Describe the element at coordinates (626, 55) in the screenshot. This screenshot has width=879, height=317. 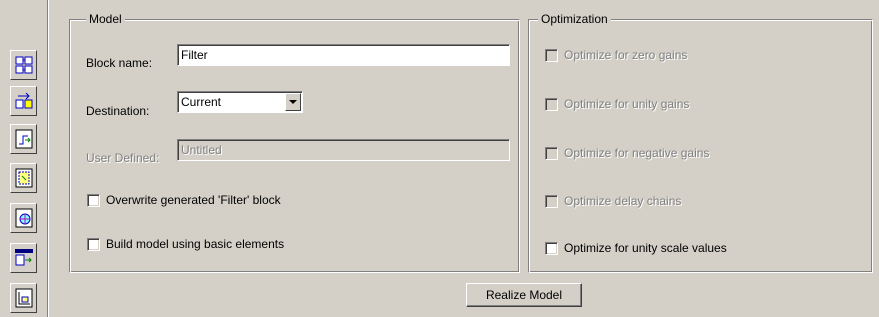
I see `zero-gains-label: Optimize for zero gains` at that location.